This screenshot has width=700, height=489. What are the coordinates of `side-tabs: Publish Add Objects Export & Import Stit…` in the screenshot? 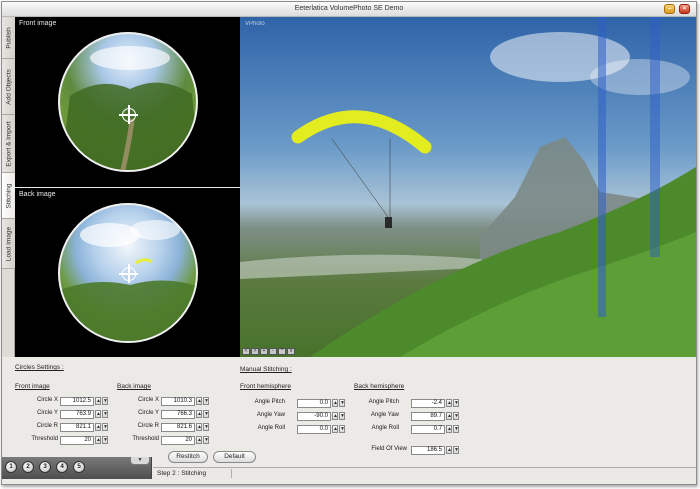 It's located at (8, 187).